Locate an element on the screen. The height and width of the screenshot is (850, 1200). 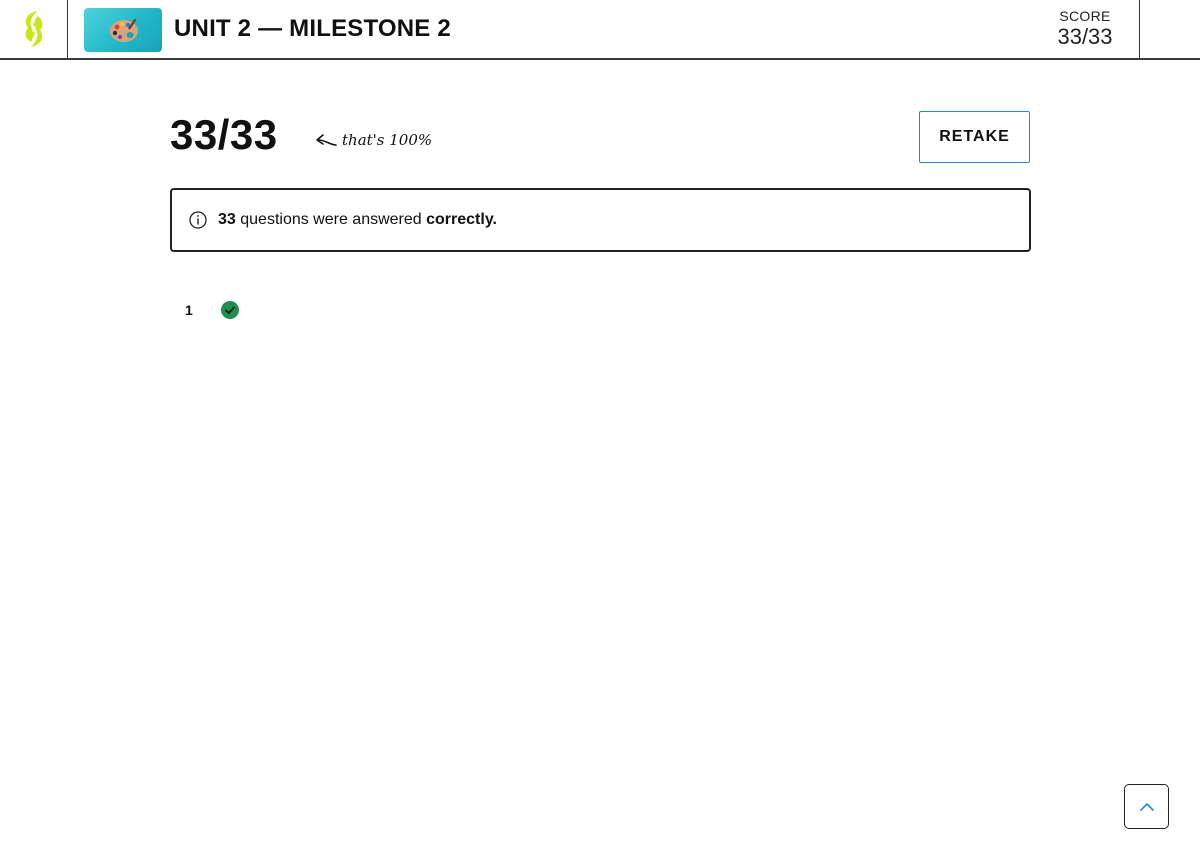
scroll-to-top-button is located at coordinates (1146, 806).